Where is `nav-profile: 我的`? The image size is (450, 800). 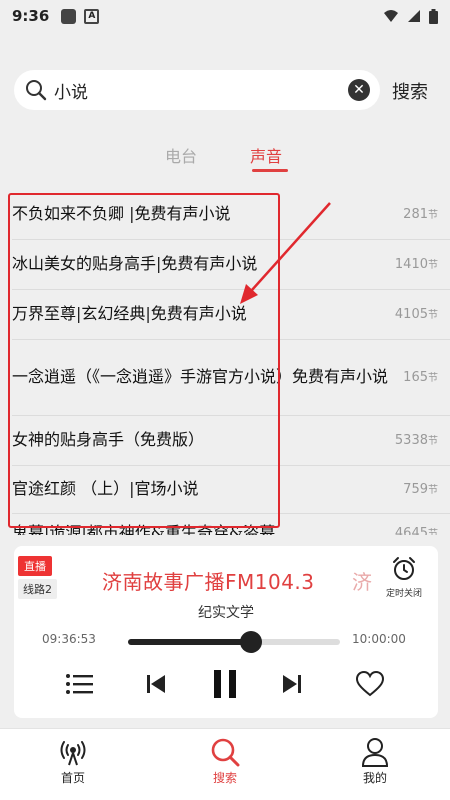 nav-profile: 我的 is located at coordinates (375, 761).